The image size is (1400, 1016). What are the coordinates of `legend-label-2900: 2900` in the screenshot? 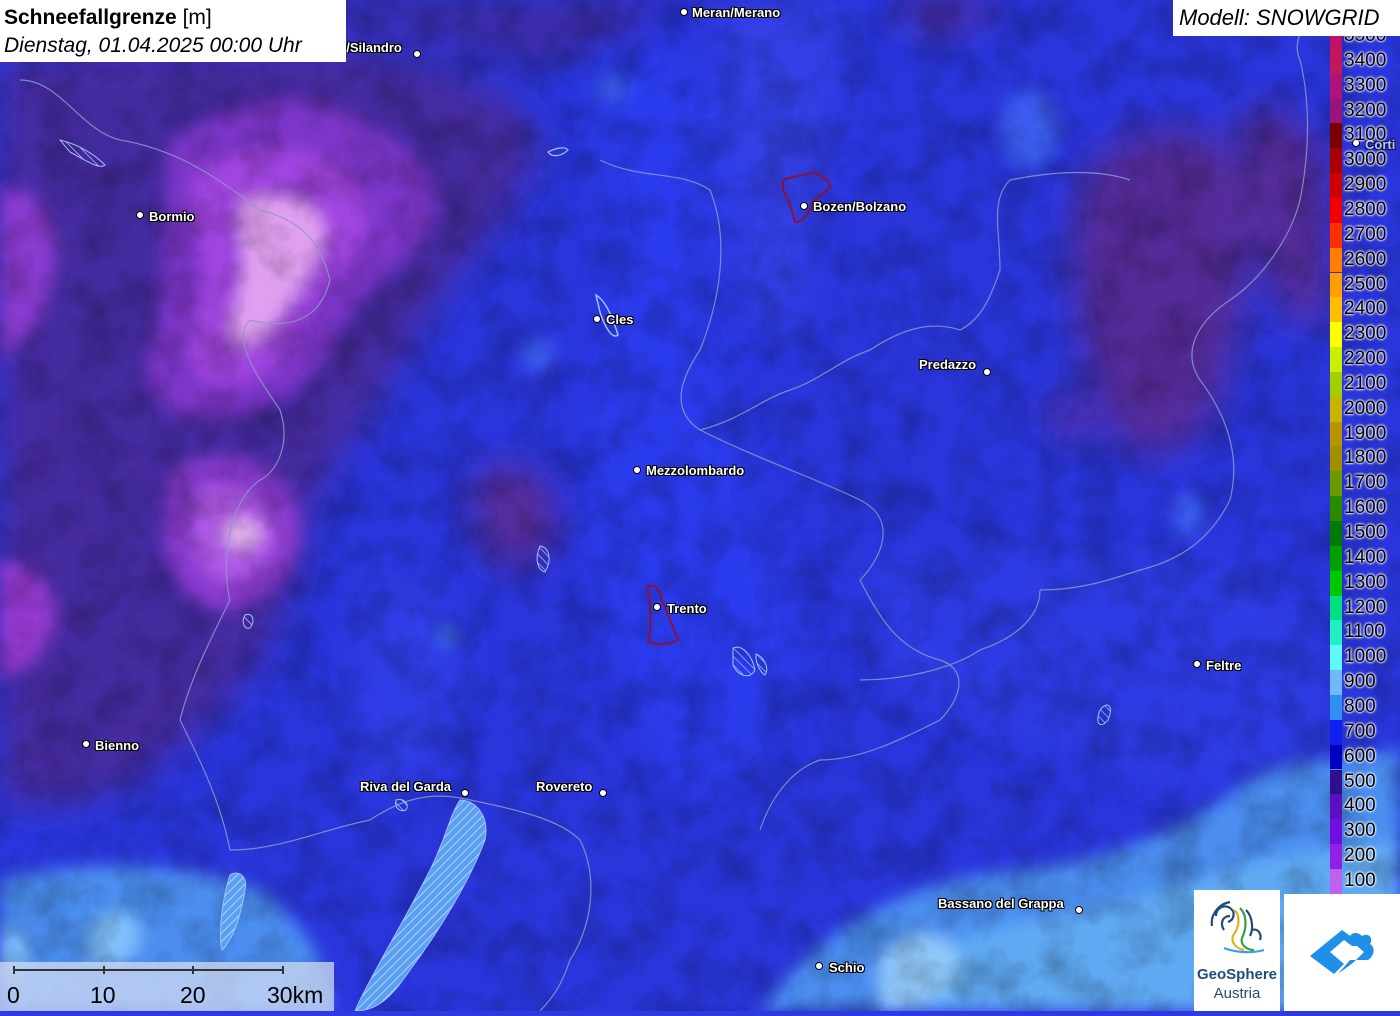 It's located at (1365, 185).